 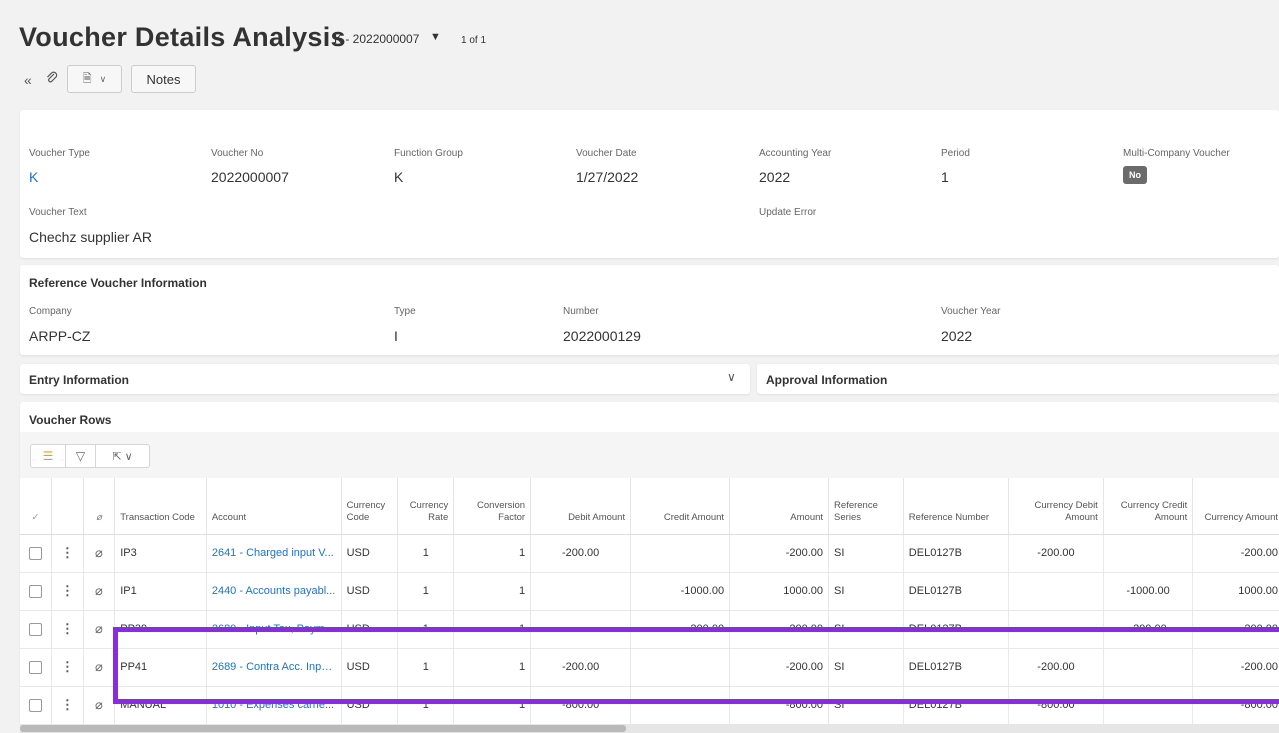 What do you see at coordinates (60, 336) in the screenshot?
I see `company-value: ARPP-CZ` at bounding box center [60, 336].